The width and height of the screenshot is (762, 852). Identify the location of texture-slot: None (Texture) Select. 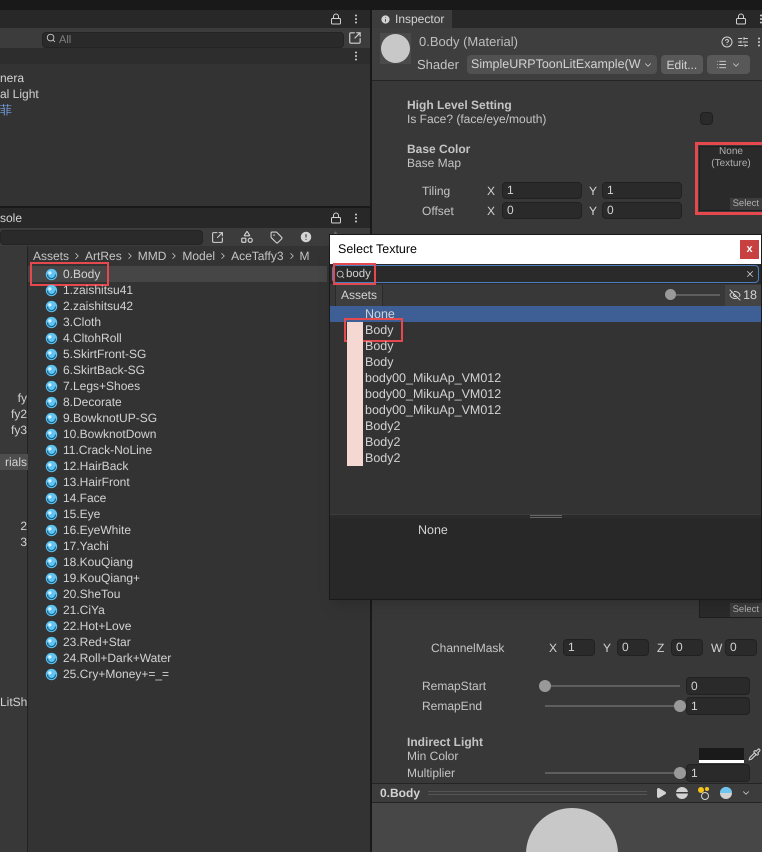
(728, 178).